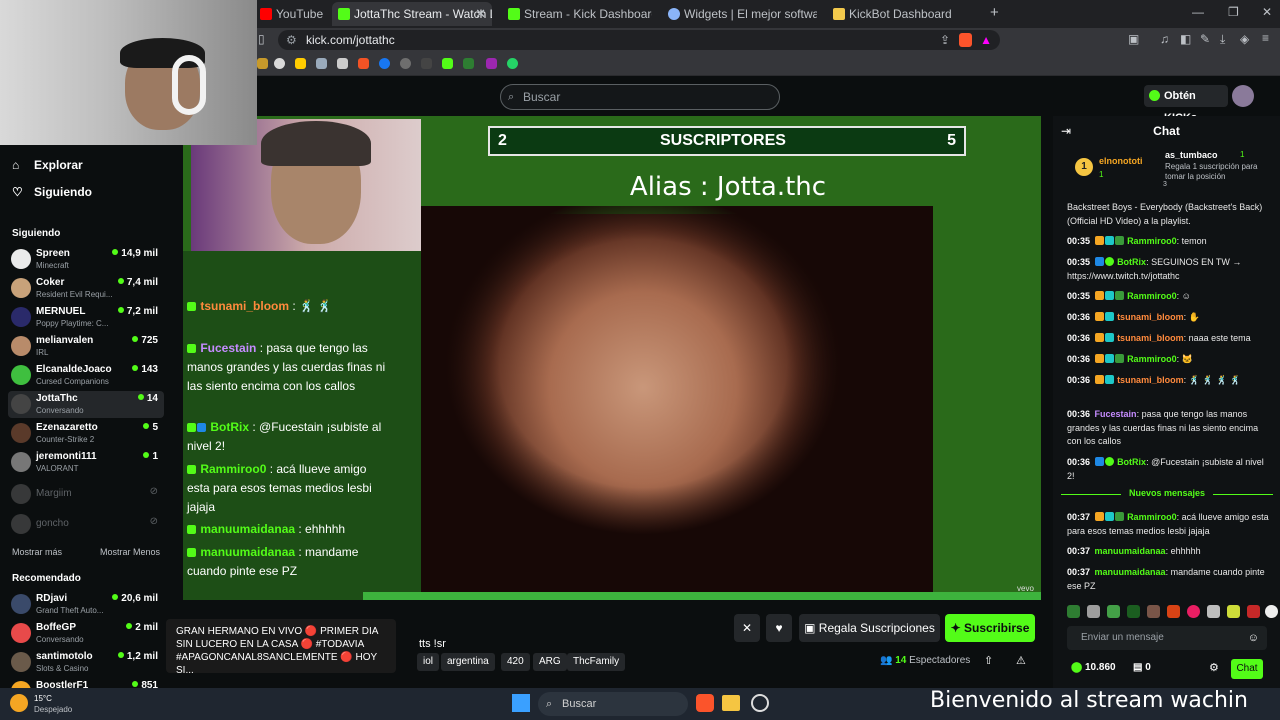 The image size is (1280, 720). I want to click on sidebar-channel-active: JottaThc Conversando 14, so click(86, 404).